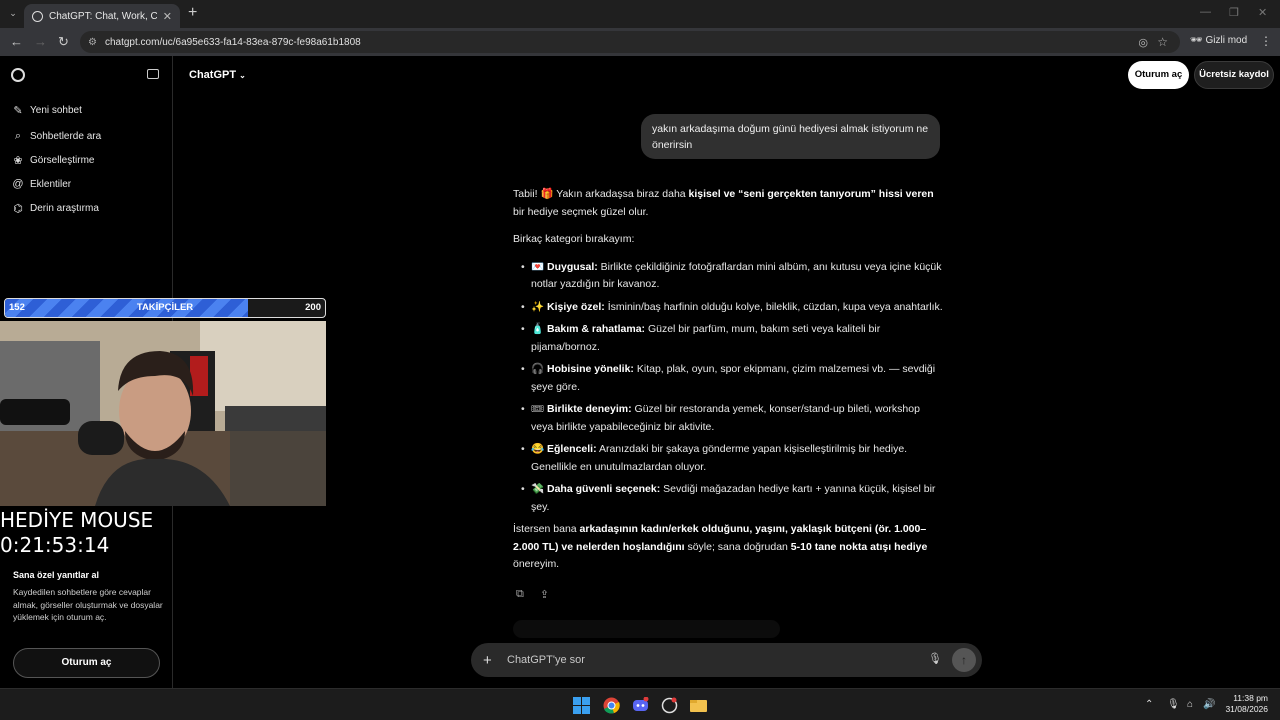 The image size is (1280, 720). What do you see at coordinates (1149, 704) in the screenshot?
I see `tray-chevron-icon: ⌃` at bounding box center [1149, 704].